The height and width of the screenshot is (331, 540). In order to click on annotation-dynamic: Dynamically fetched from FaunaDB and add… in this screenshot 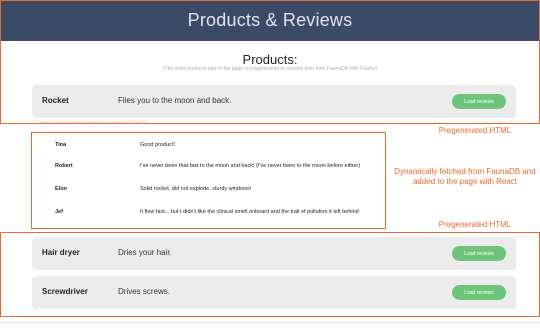, I will do `click(465, 176)`.